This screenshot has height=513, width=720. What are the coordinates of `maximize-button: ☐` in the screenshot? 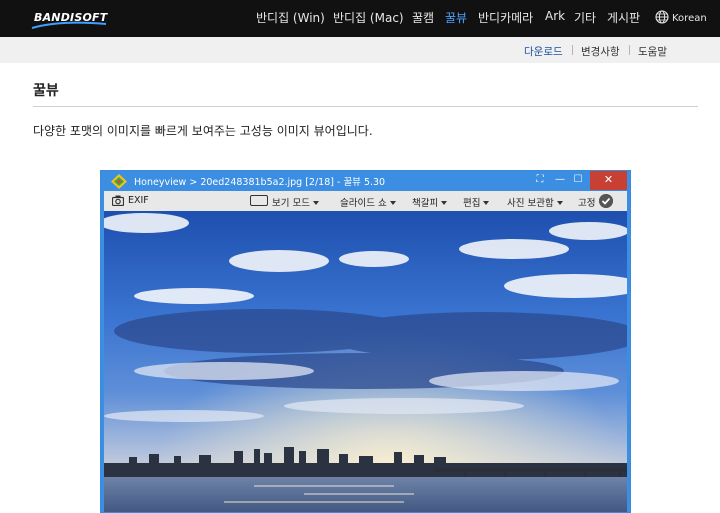 It's located at (578, 180).